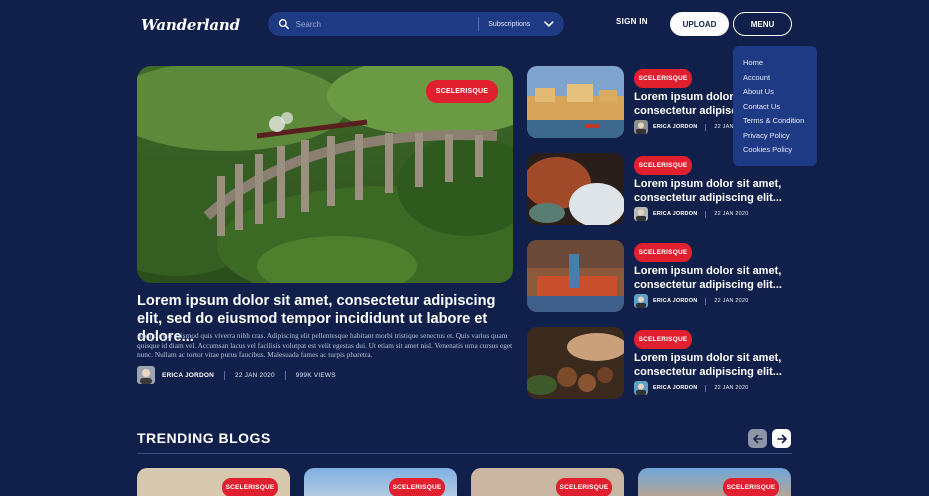 This screenshot has width=929, height=496. What do you see at coordinates (462, 91) in the screenshot?
I see `hero-tag-badge: SCELERISQUE` at bounding box center [462, 91].